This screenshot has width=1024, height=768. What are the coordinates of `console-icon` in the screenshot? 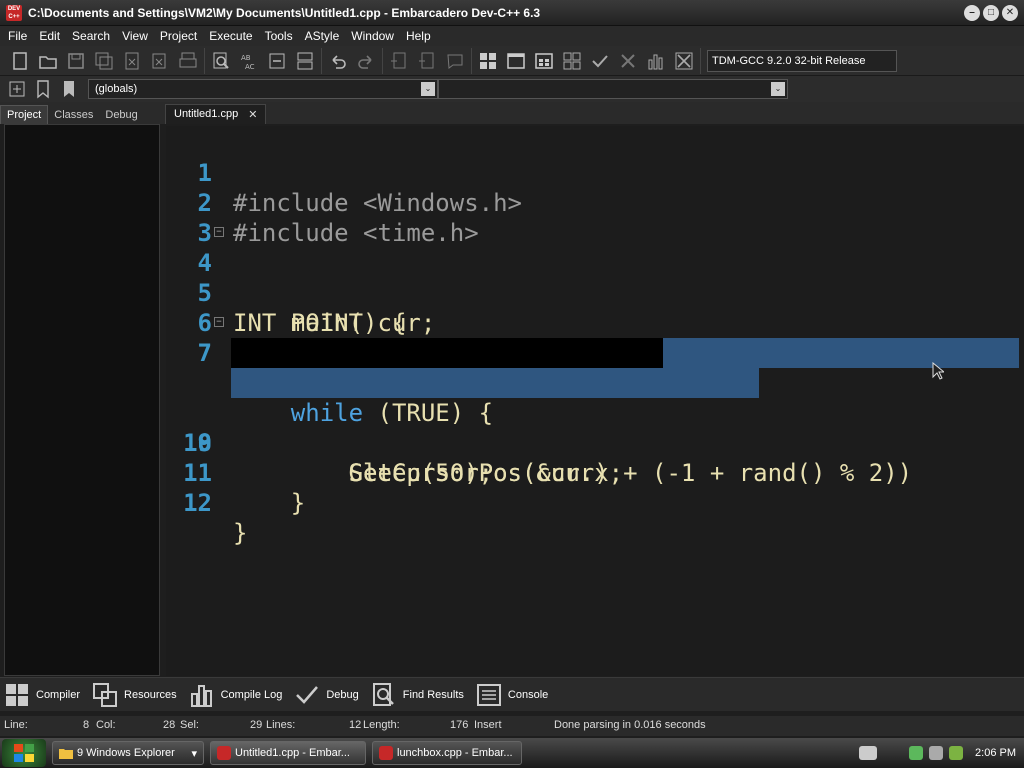 It's located at (488, 694).